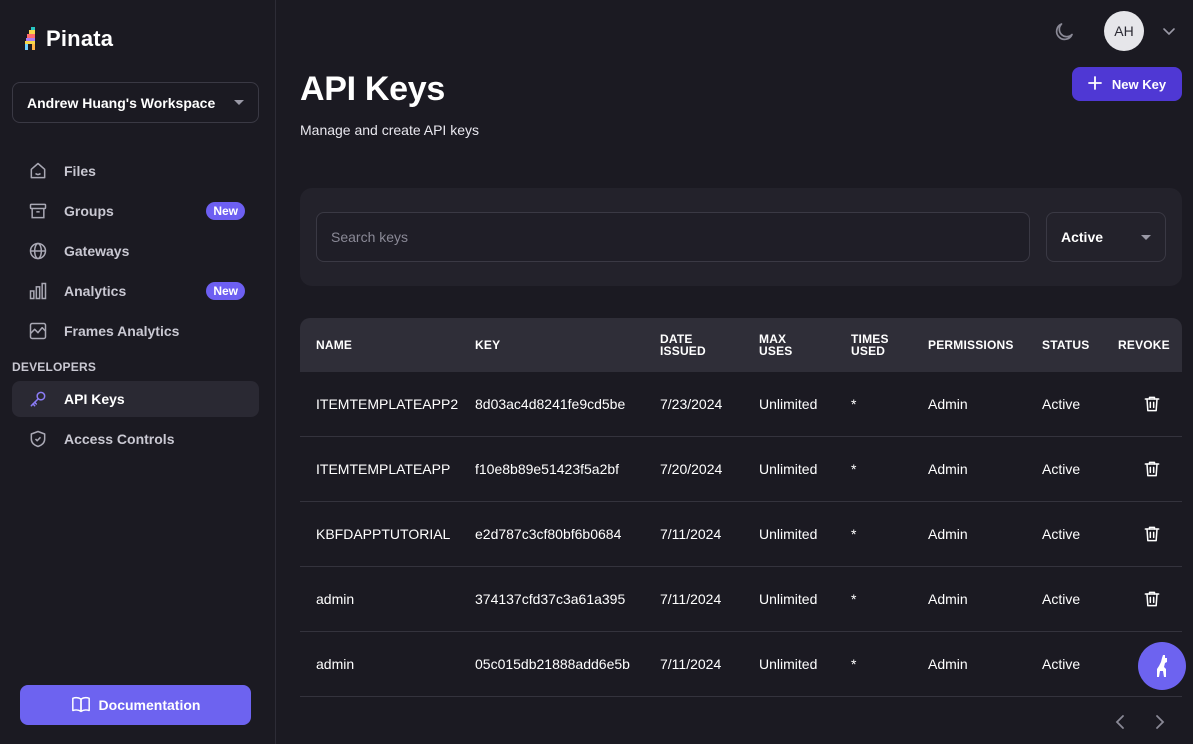  What do you see at coordinates (551, 345) in the screenshot?
I see `column-header-key: KEY` at bounding box center [551, 345].